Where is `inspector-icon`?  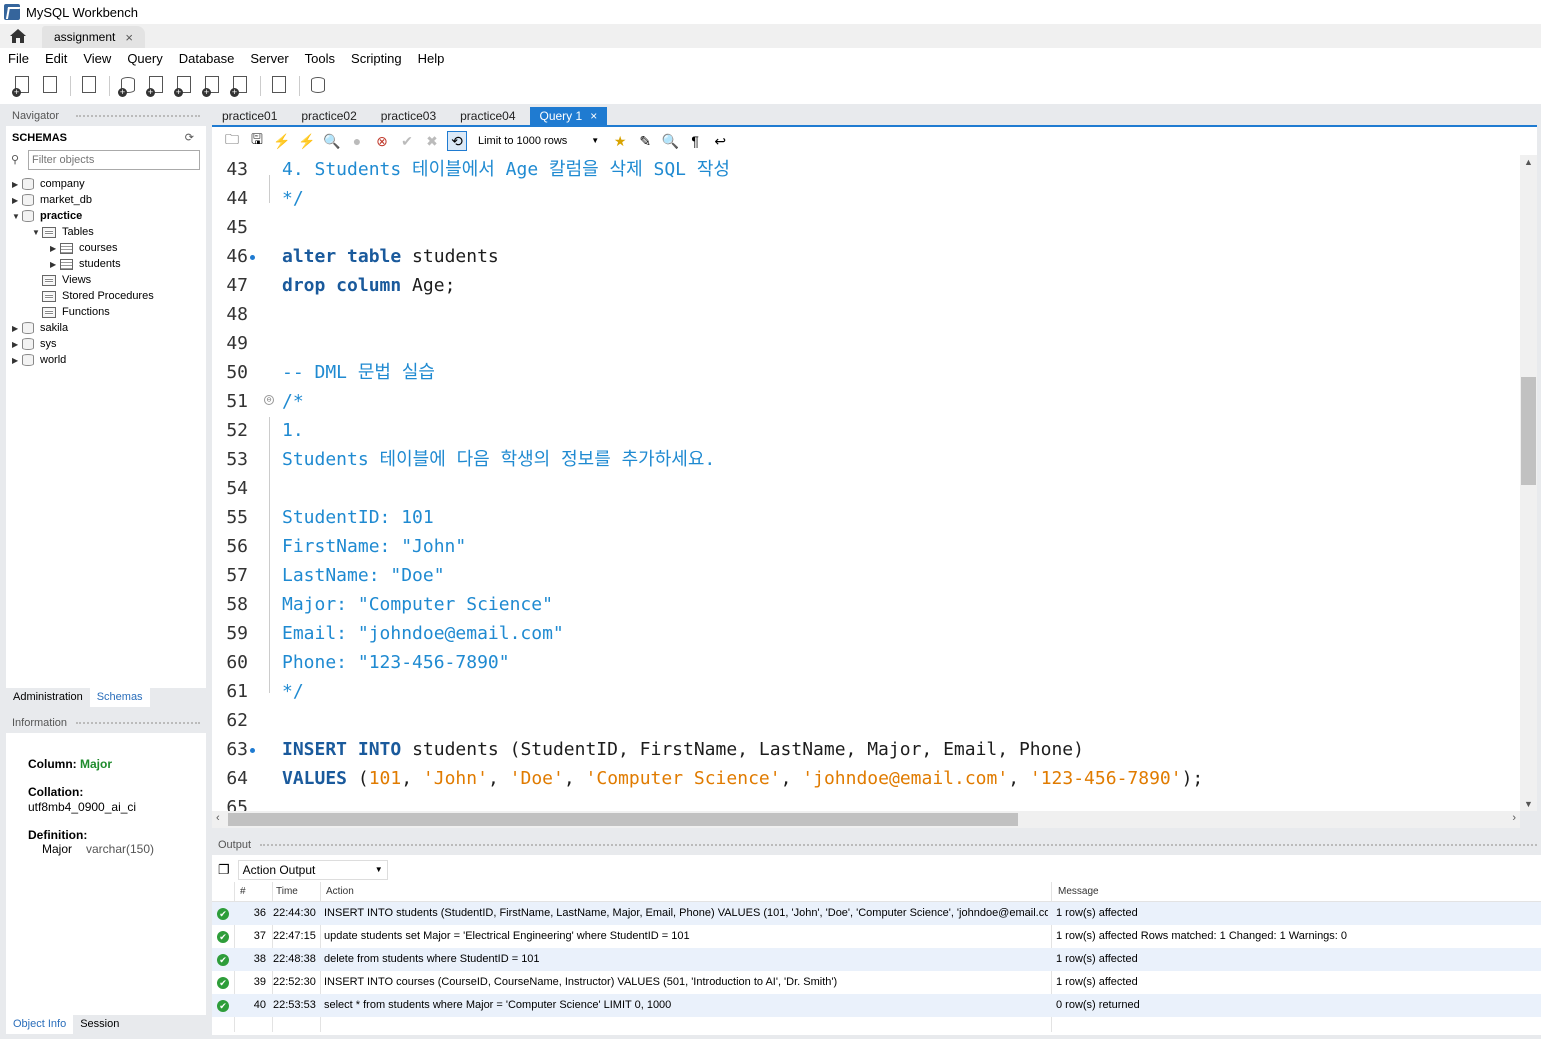
inspector-icon is located at coordinates (90, 86).